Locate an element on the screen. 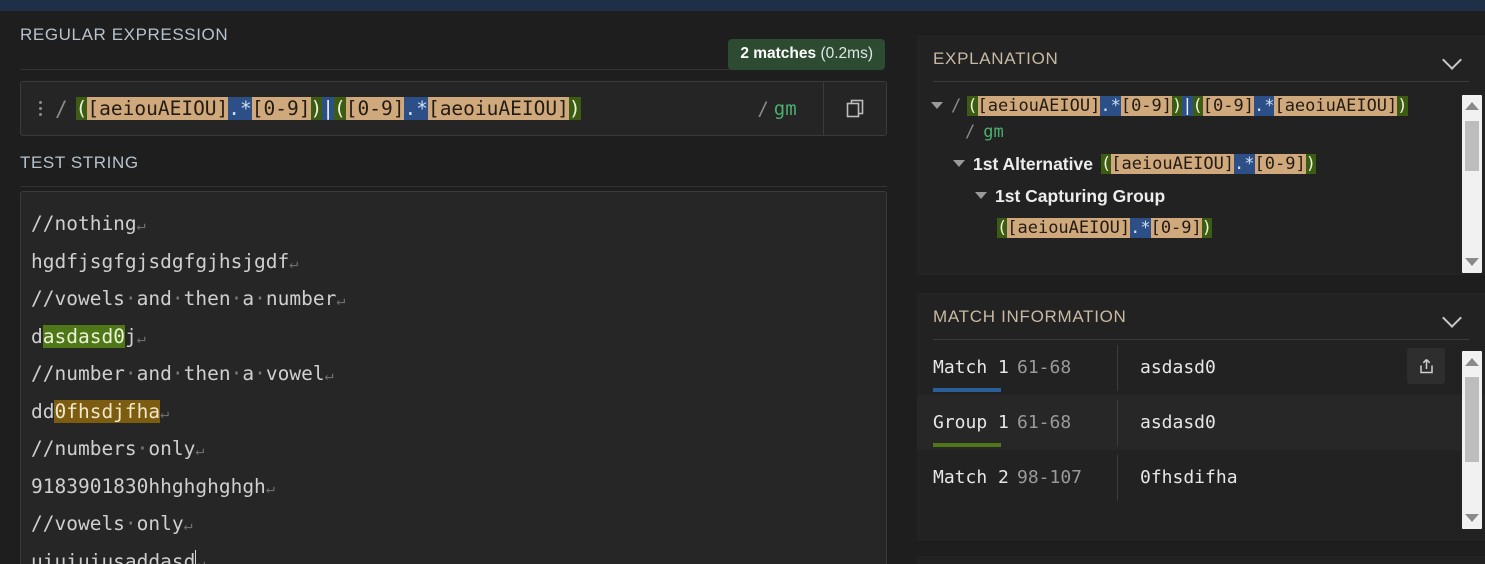  explanation-row-content: 1st Alternative ([aeiouAEIOU].*[0-9]) is located at coordinates (1144, 164).